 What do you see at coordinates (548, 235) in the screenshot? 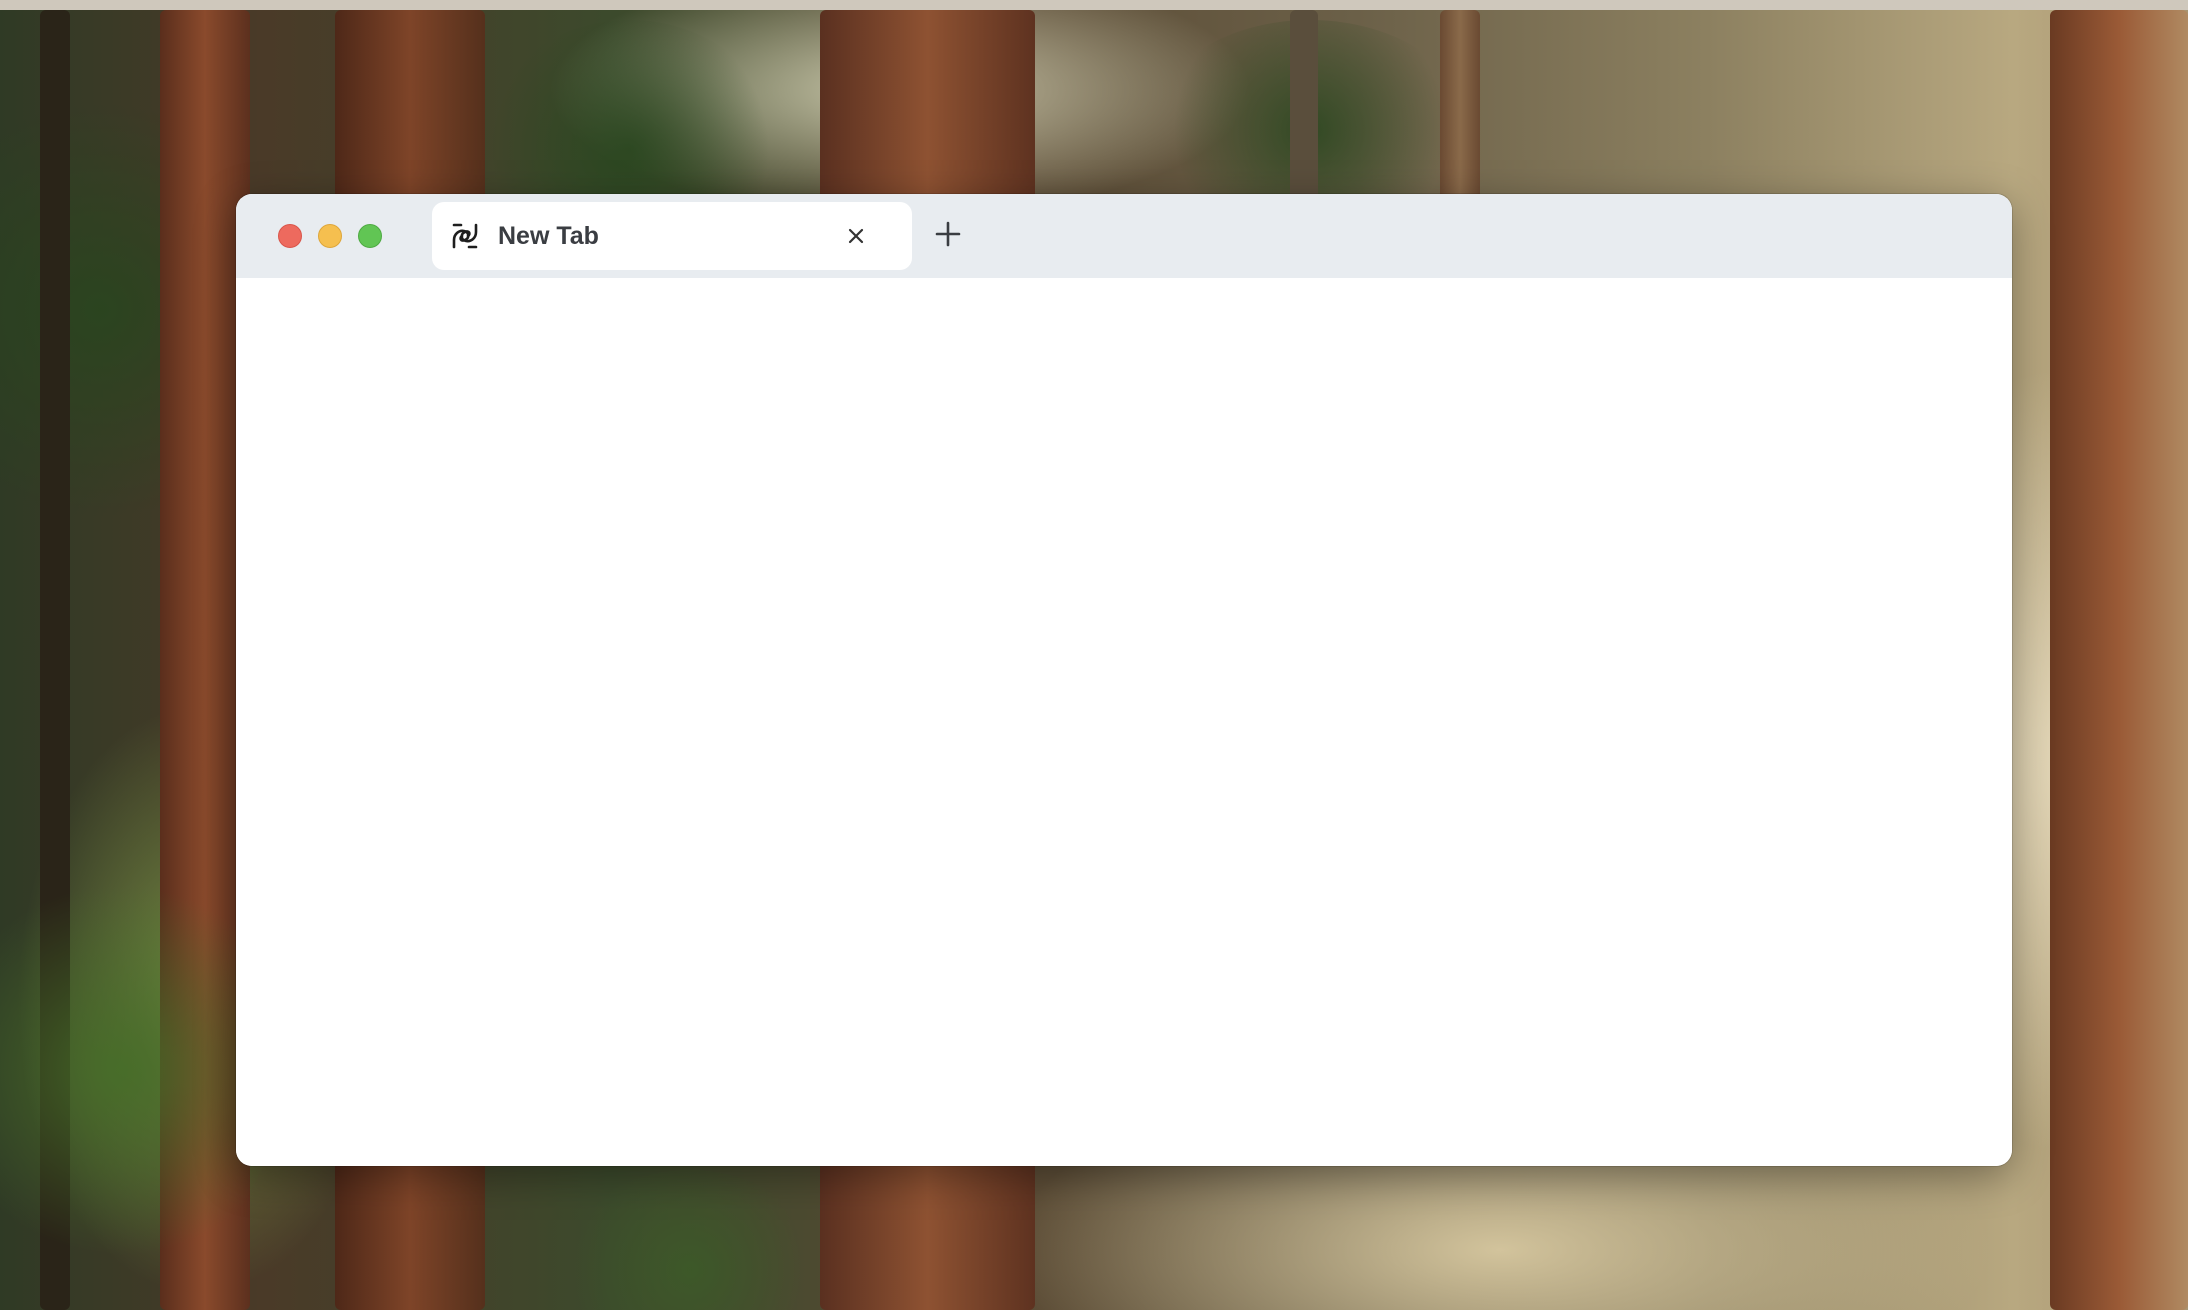
I see `tab-label: New Tab` at bounding box center [548, 235].